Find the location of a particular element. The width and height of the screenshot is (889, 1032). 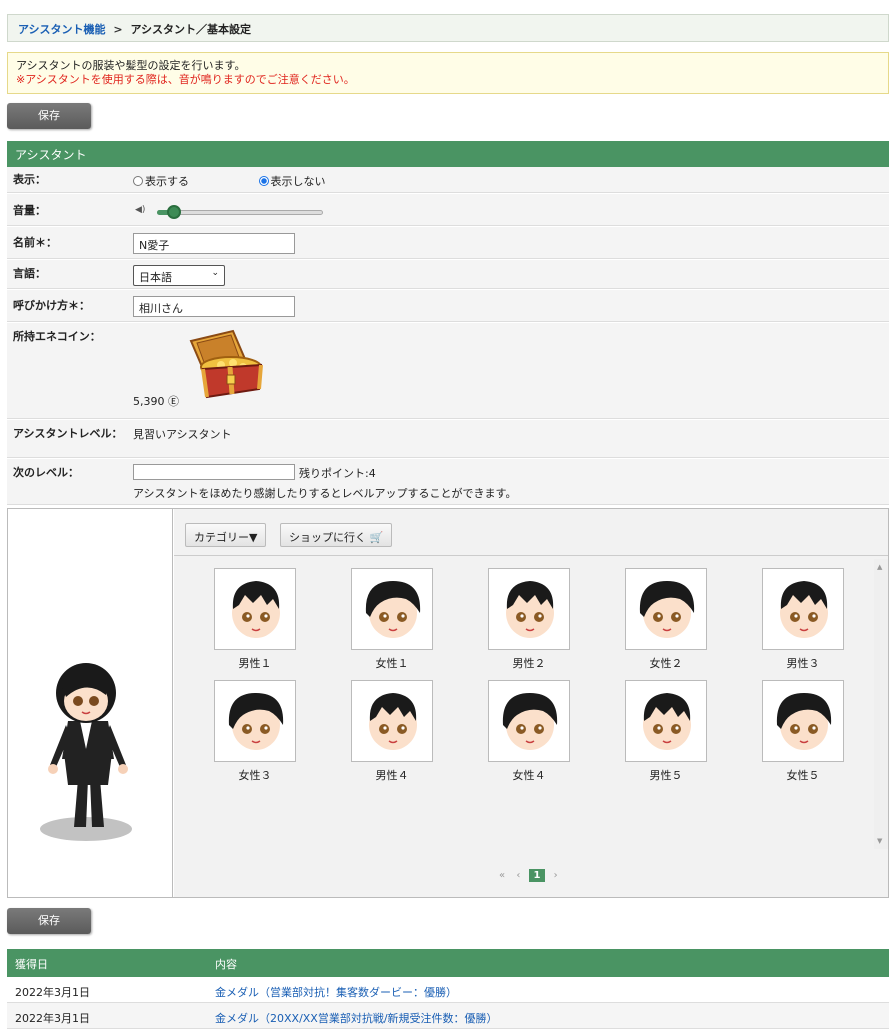

volume-control: ◀) is located at coordinates (233, 213).